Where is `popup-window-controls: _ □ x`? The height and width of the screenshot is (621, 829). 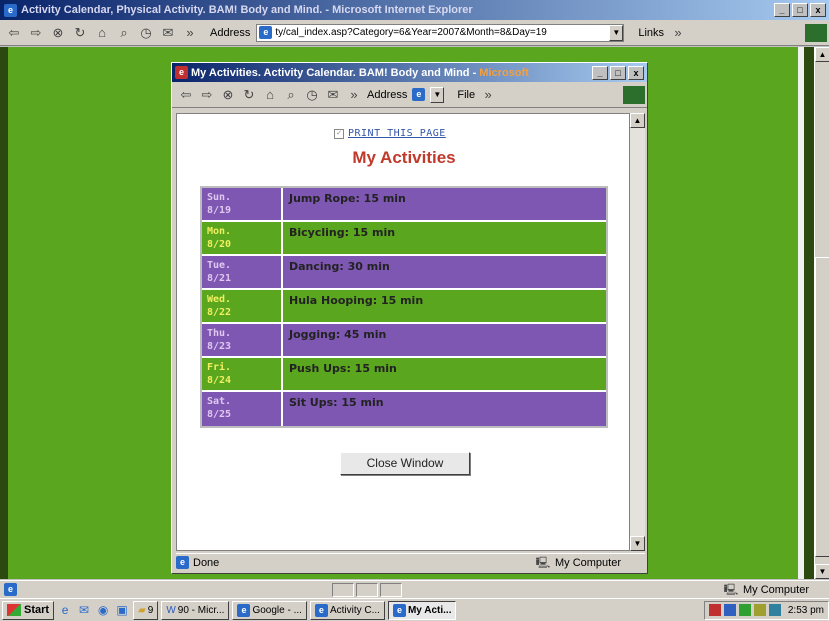
popup-window-controls: _ □ x is located at coordinates (619, 72).